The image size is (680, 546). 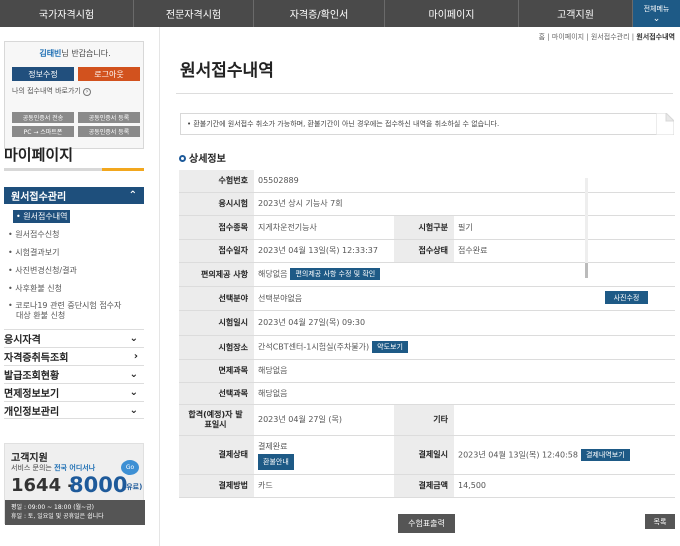 I want to click on cell-label: 면제과목, so click(x=216, y=371).